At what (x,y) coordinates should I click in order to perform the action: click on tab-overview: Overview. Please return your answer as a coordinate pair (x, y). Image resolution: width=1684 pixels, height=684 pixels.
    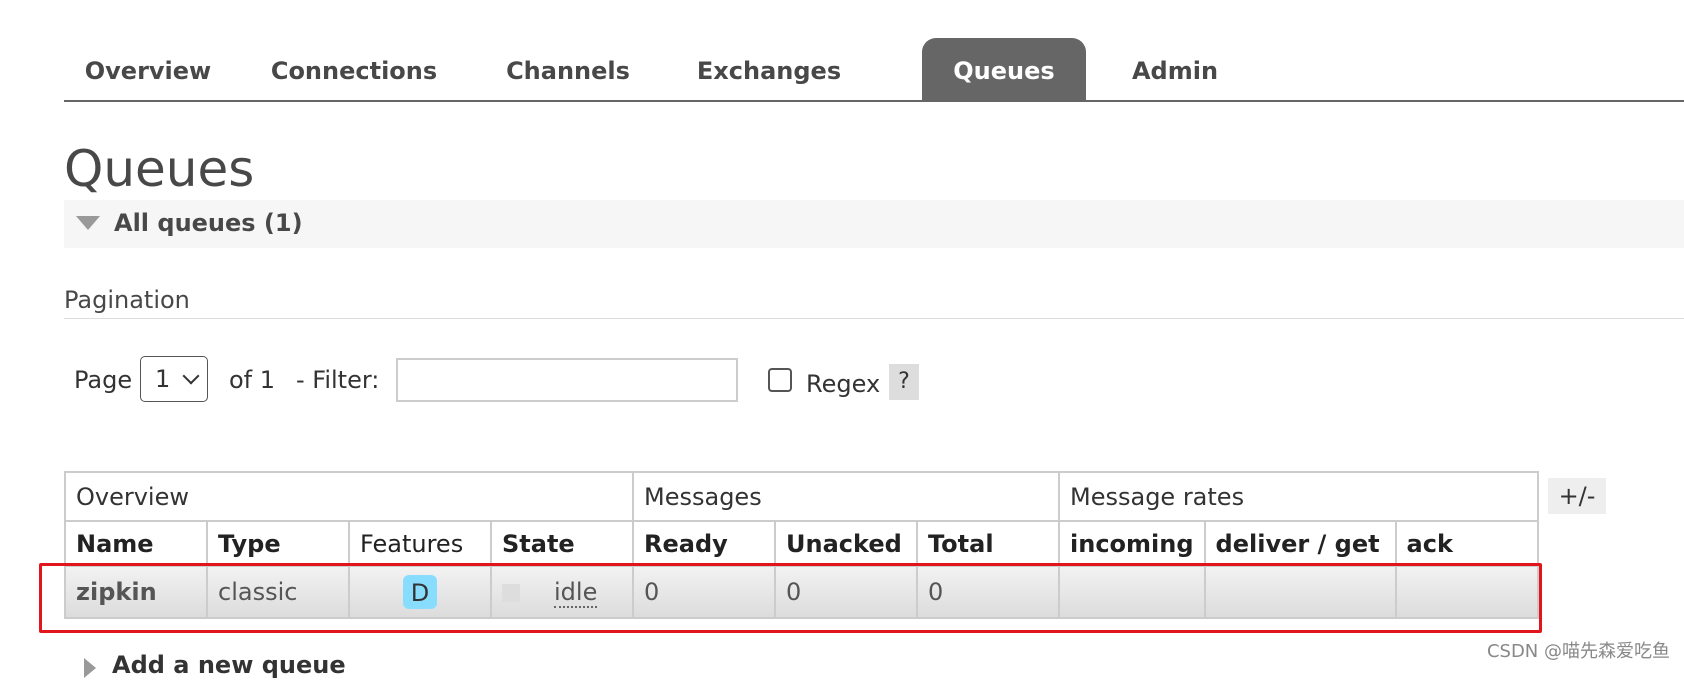
    Looking at the image, I should click on (148, 69).